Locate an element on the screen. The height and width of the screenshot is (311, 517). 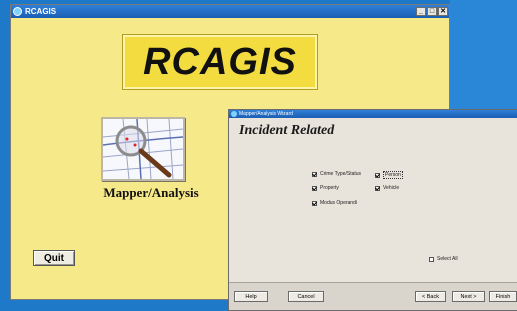
option-person: Person is located at coordinates (389, 175).